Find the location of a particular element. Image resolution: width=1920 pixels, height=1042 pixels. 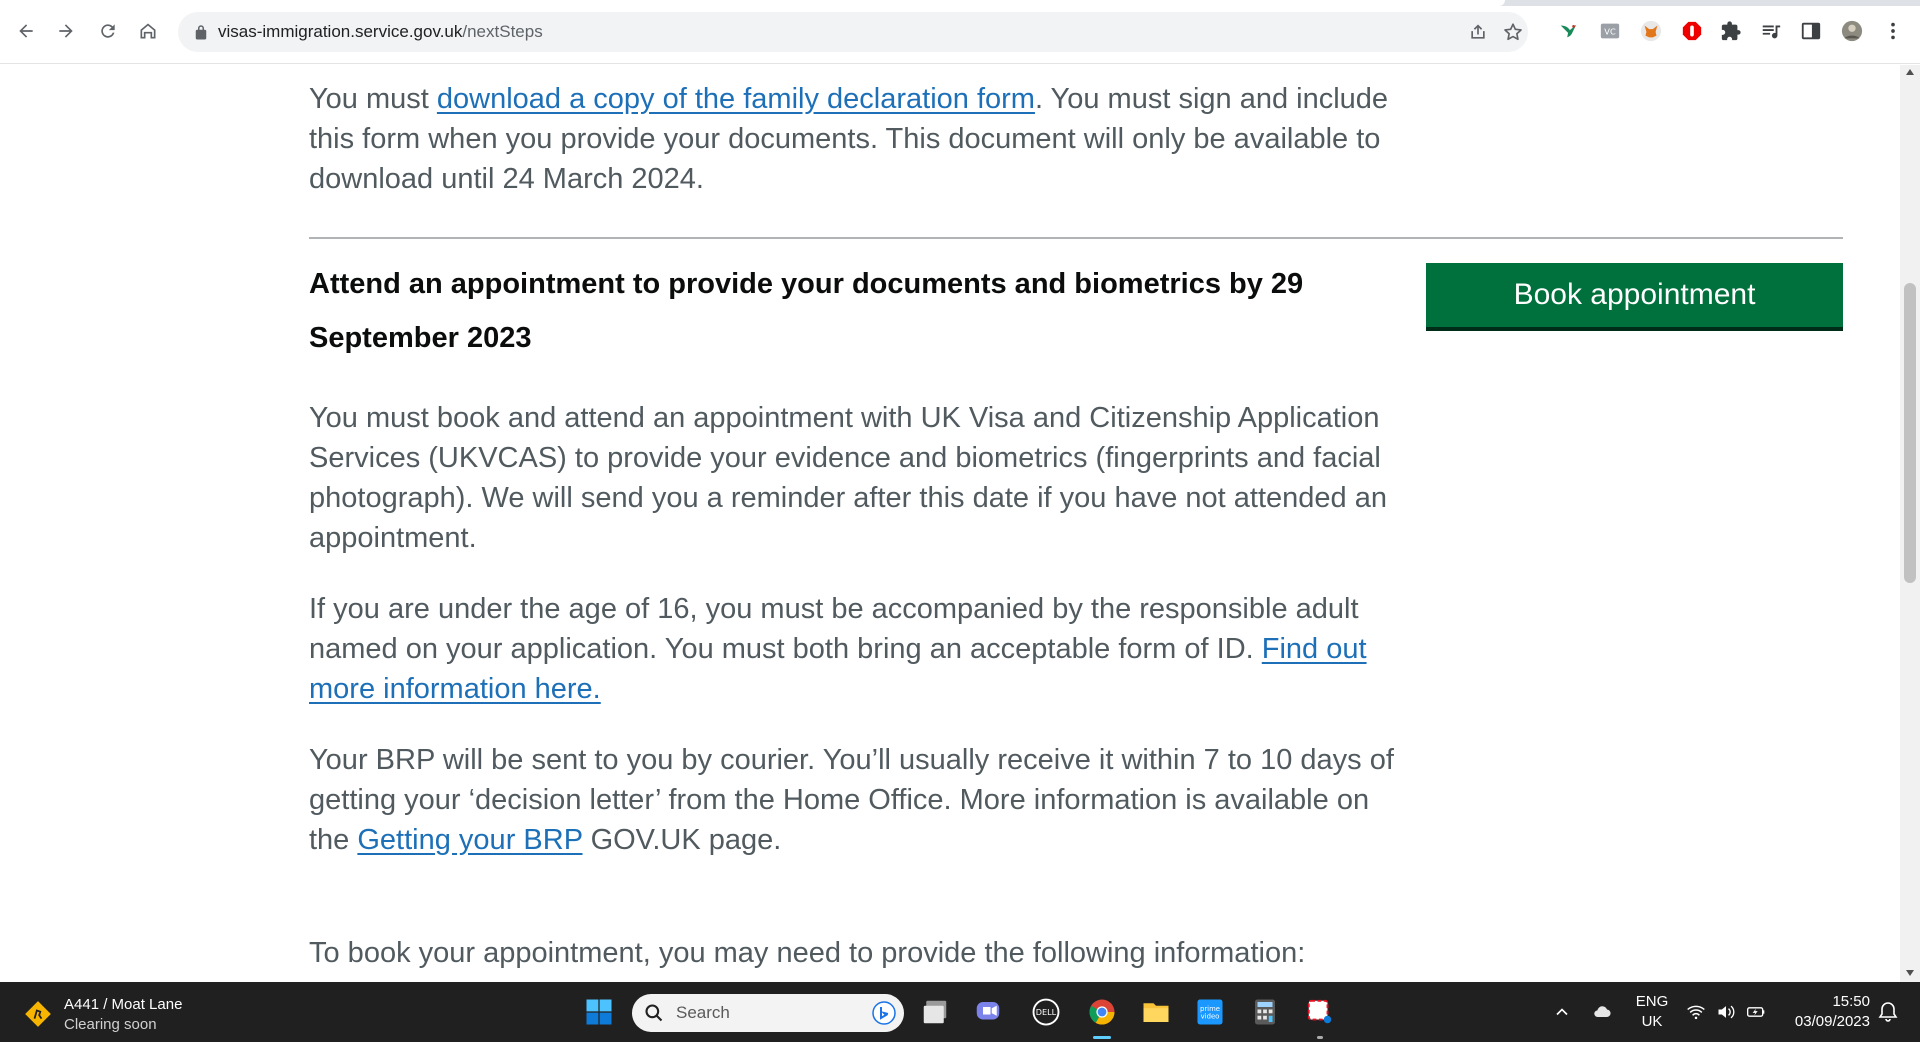

hummingbird-icon is located at coordinates (1568, 31).